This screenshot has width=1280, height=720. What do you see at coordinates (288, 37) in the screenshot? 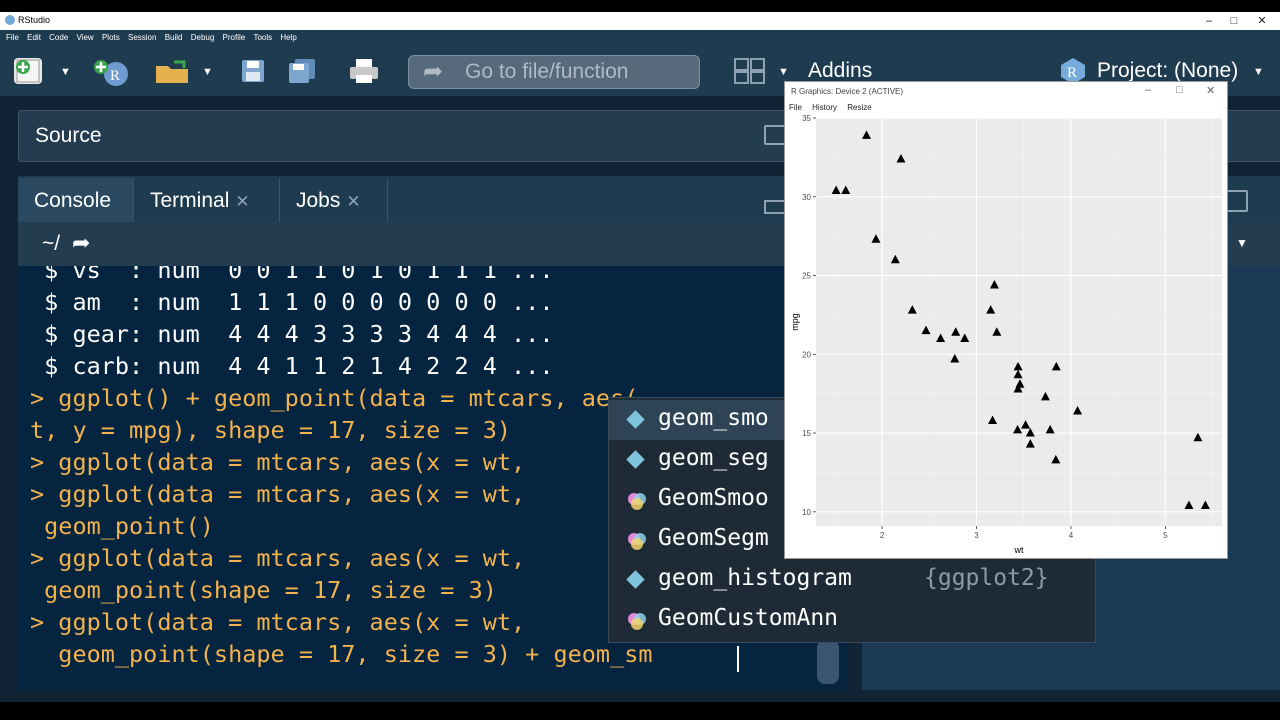
I see `menu-help: Help` at bounding box center [288, 37].